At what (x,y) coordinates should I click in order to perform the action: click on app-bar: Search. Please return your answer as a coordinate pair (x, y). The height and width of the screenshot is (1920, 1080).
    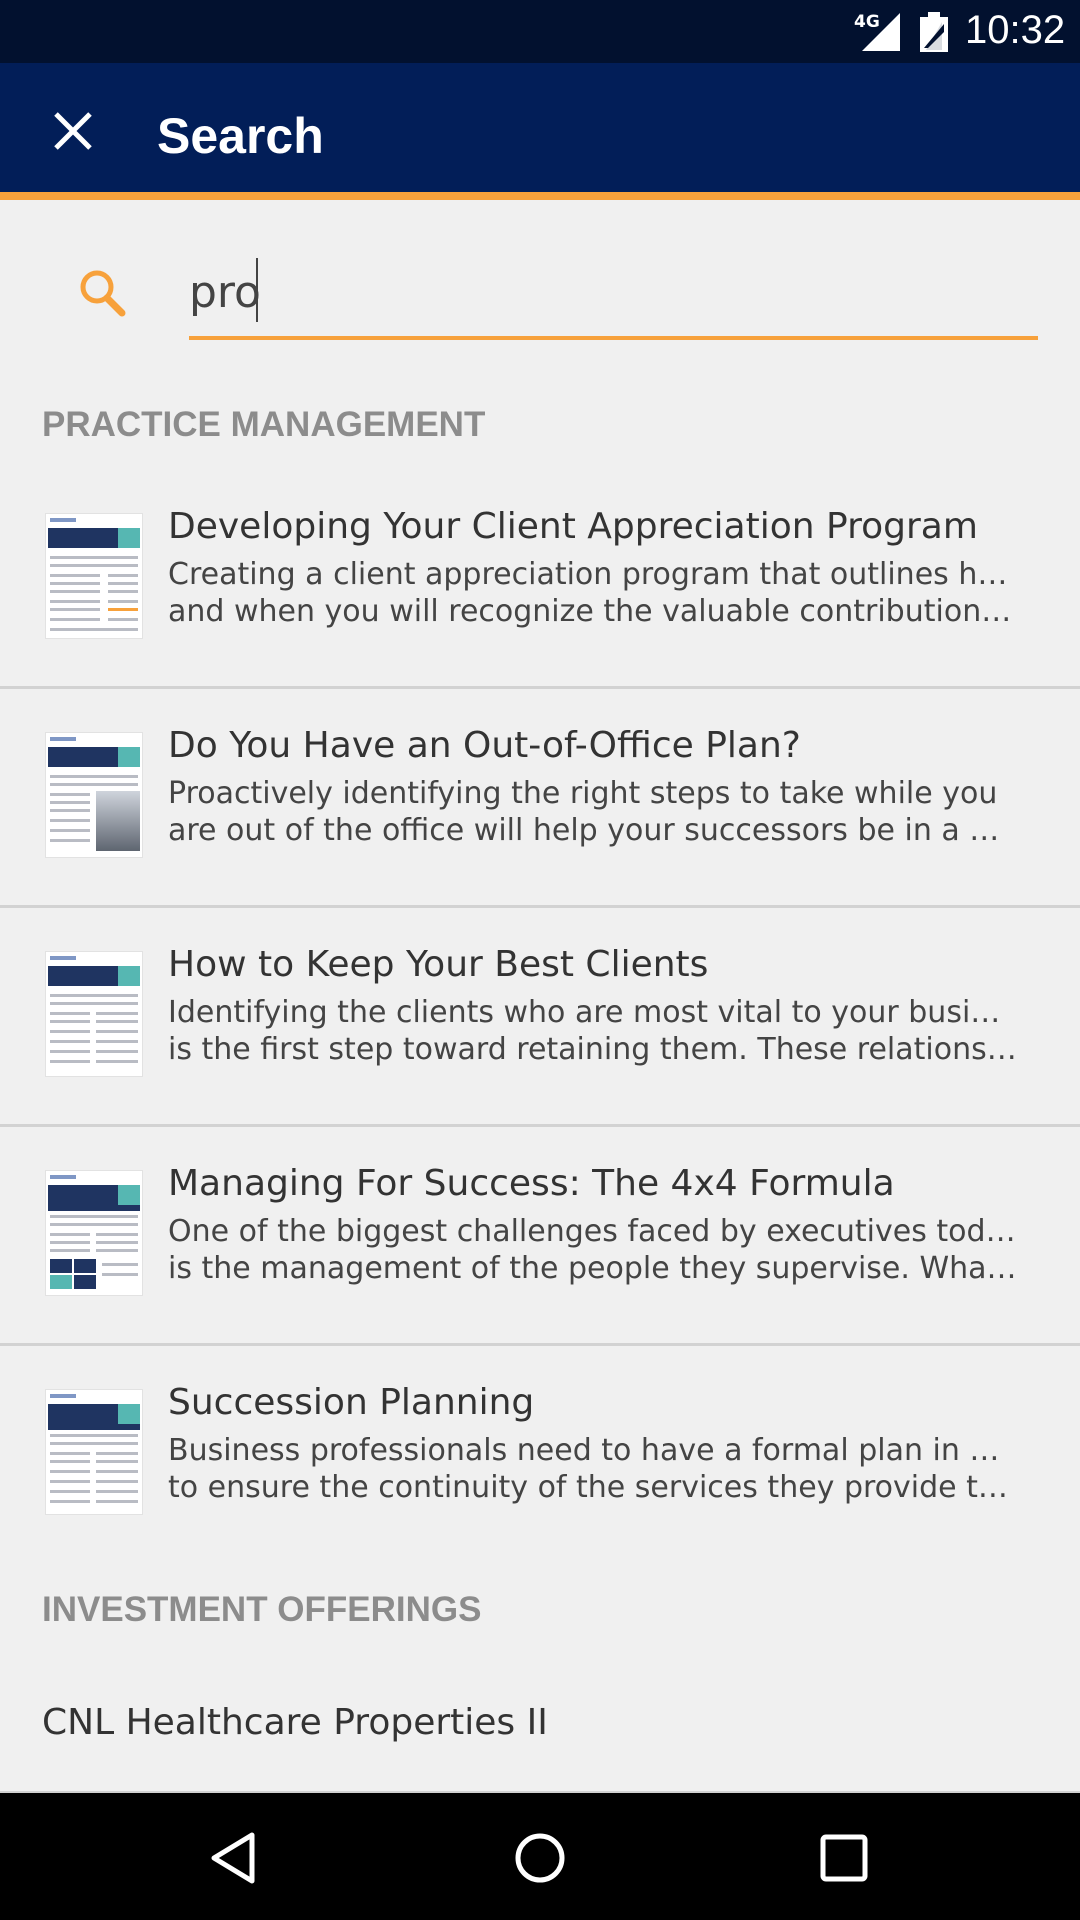
    Looking at the image, I should click on (540, 131).